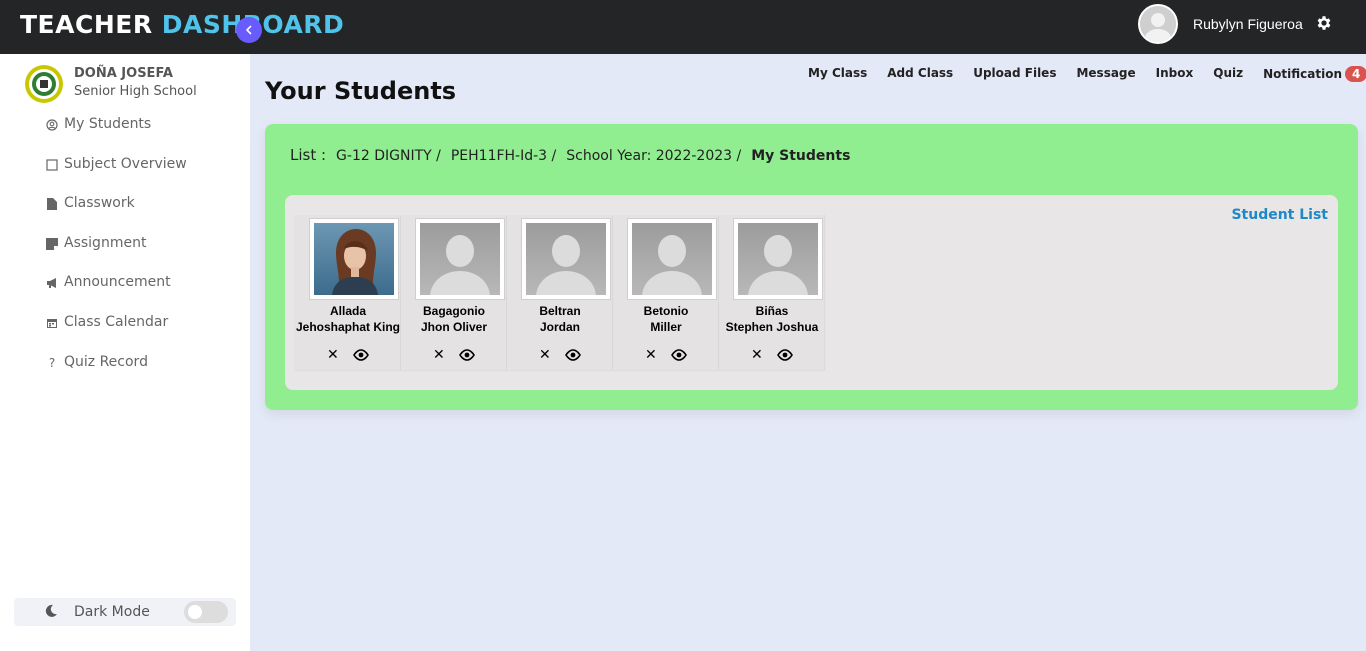 The height and width of the screenshot is (651, 1366). I want to click on sidebar-item-label: Assignment, so click(105, 242).